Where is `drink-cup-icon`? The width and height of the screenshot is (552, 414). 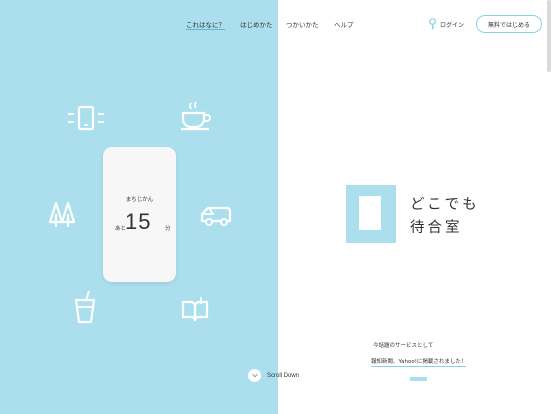 drink-cup-icon is located at coordinates (85, 307).